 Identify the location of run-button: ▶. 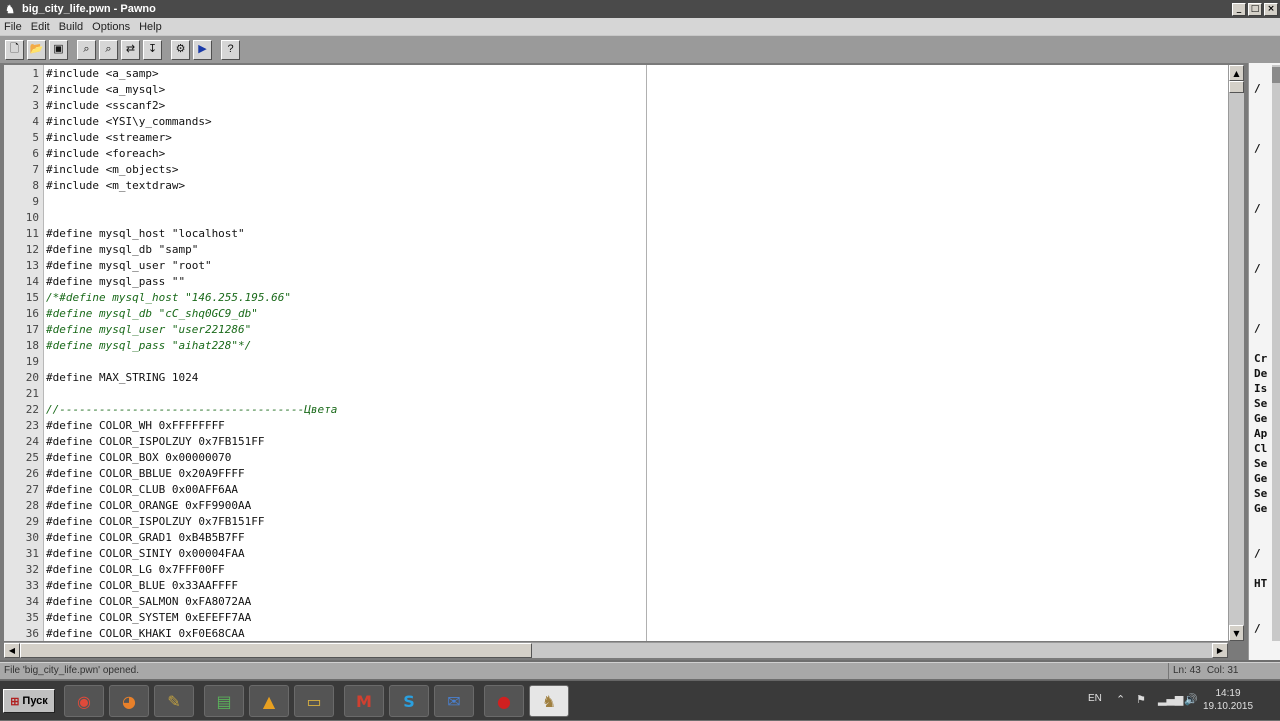
(202, 49).